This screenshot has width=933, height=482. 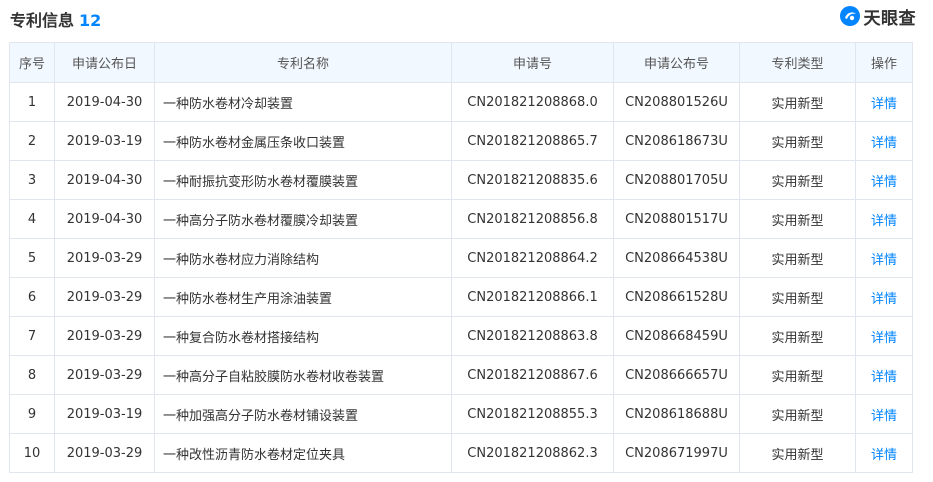 What do you see at coordinates (32, 453) in the screenshot?
I see `cell-index: 10` at bounding box center [32, 453].